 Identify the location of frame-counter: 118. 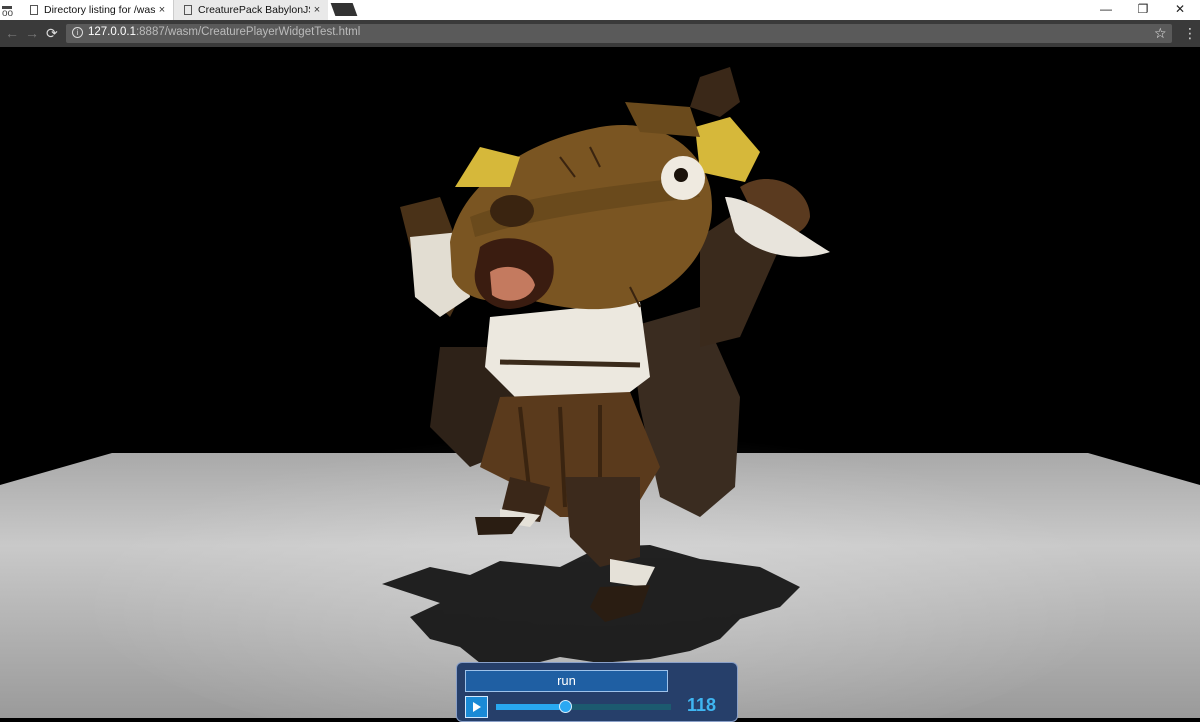
(702, 705).